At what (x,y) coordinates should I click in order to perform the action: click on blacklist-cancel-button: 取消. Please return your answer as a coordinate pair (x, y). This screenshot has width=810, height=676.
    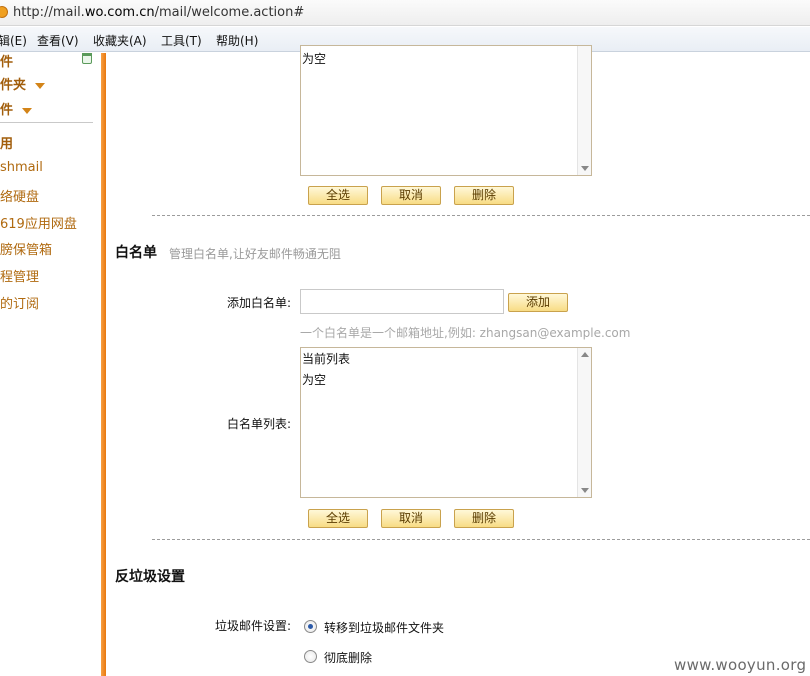
    Looking at the image, I should click on (411, 195).